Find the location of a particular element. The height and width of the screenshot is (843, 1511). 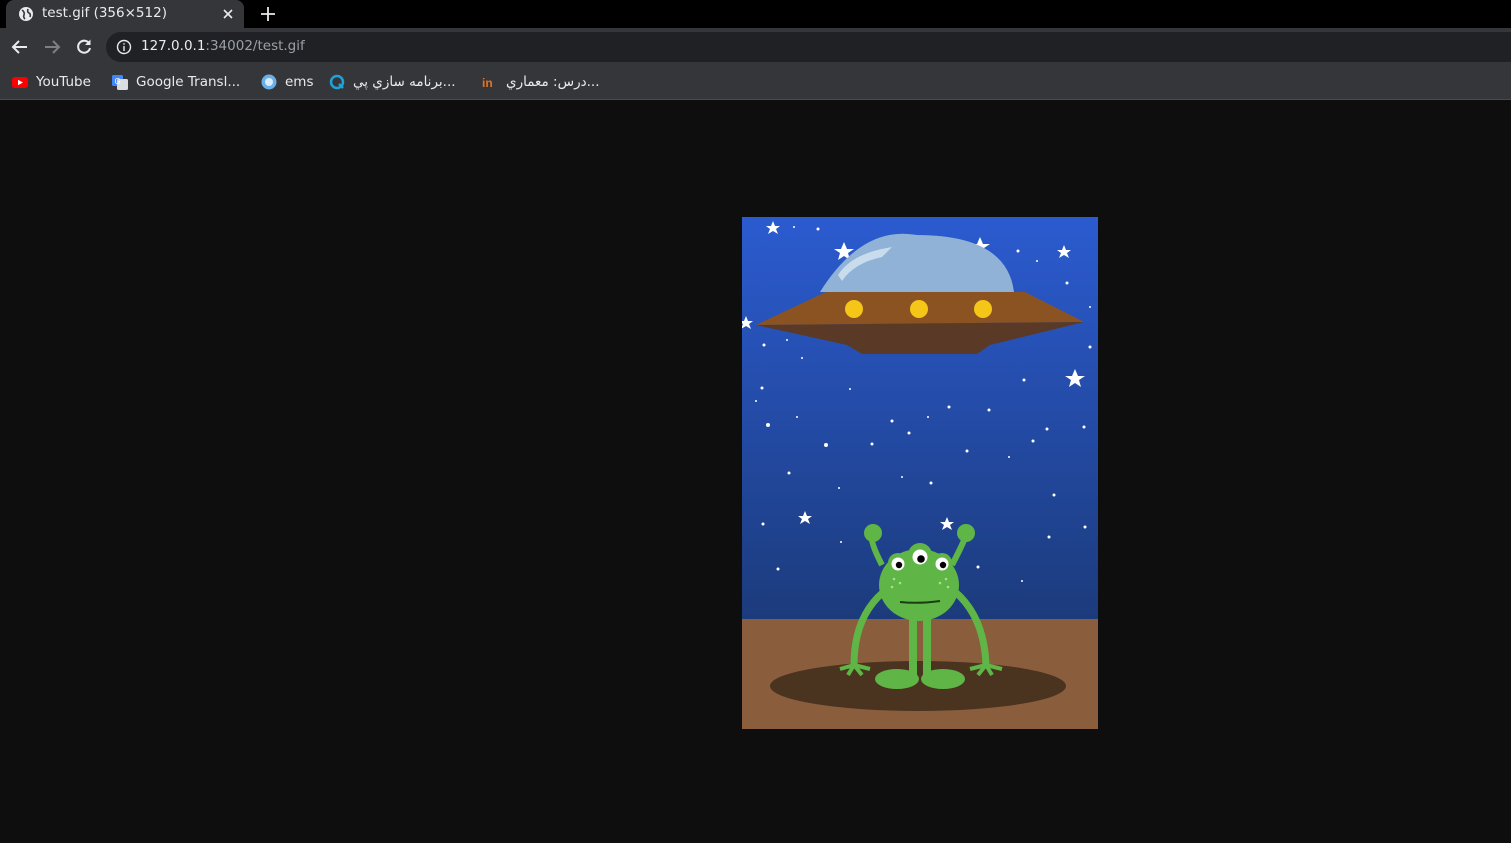

google-translate-icon: G is located at coordinates (120, 82).